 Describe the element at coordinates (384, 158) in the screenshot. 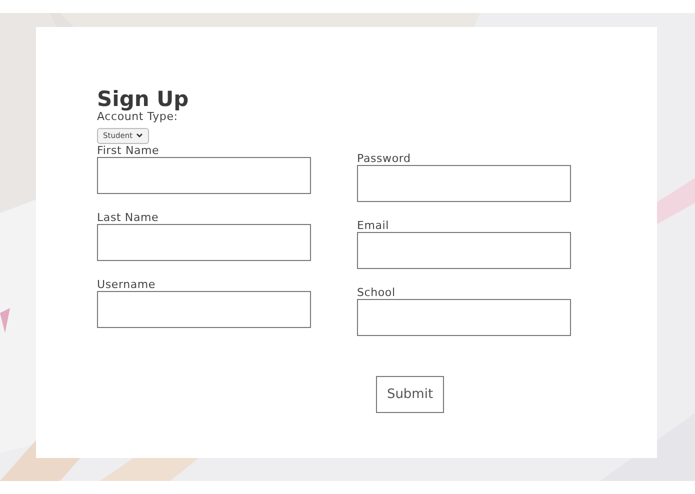

I see `field-label: Password` at that location.